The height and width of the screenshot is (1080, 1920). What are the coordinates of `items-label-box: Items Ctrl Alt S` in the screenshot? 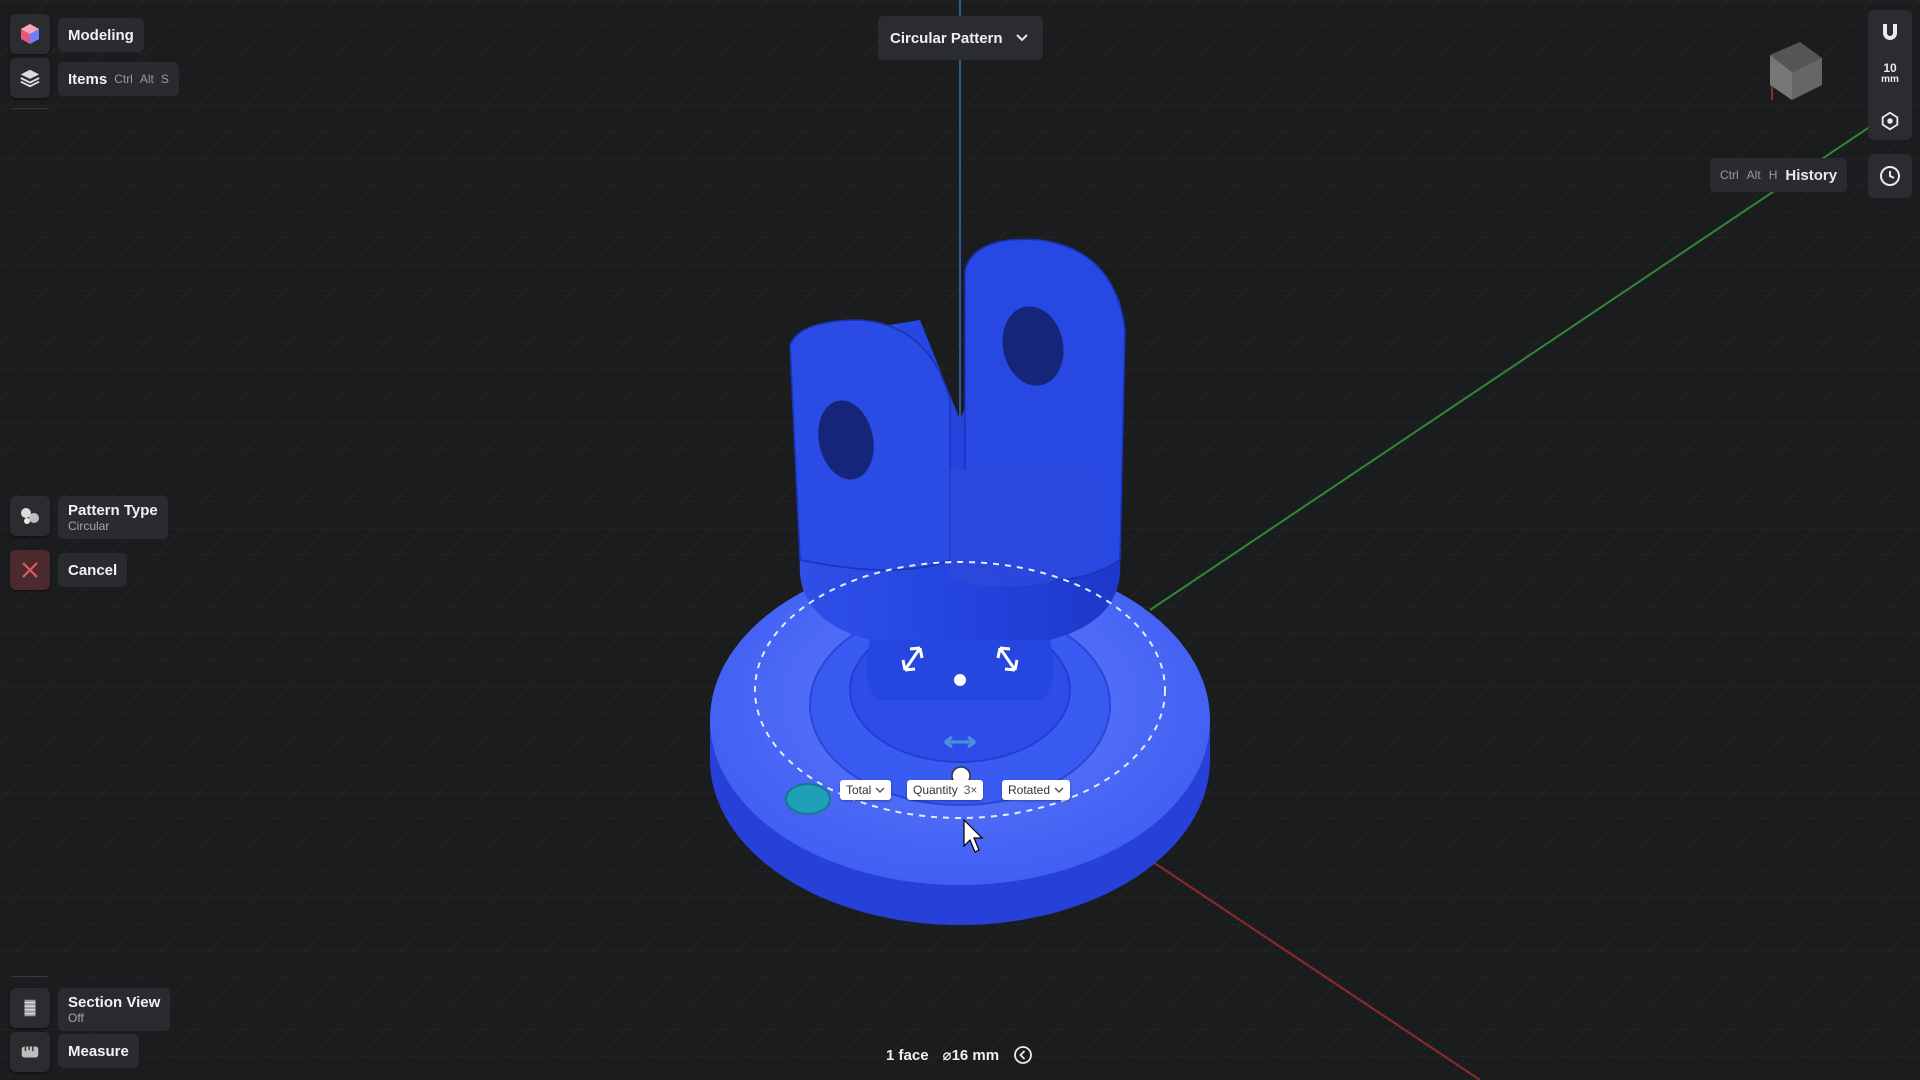 It's located at (118, 79).